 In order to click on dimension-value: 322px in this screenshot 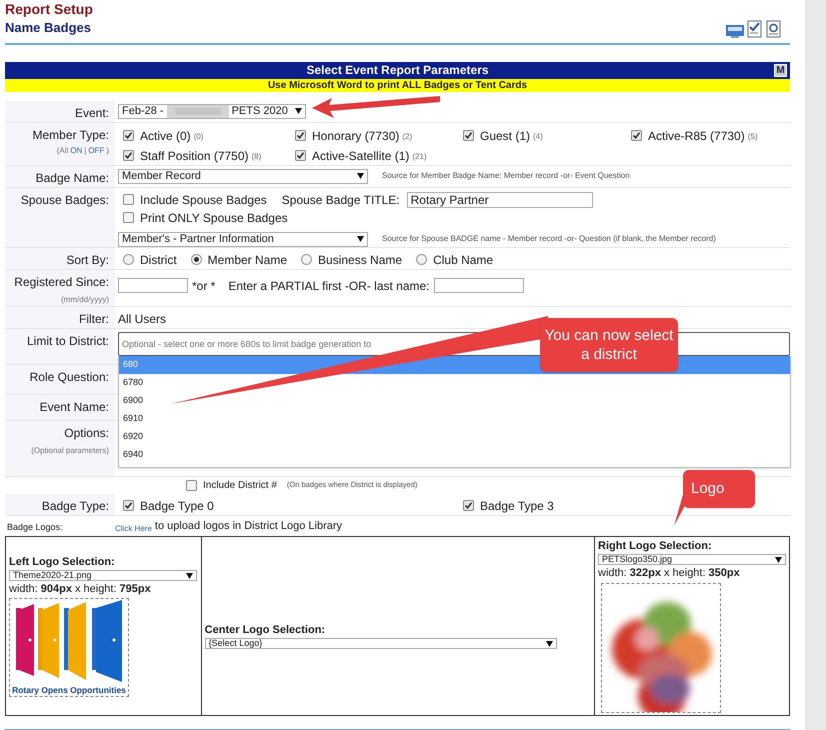, I will do `click(645, 573)`.